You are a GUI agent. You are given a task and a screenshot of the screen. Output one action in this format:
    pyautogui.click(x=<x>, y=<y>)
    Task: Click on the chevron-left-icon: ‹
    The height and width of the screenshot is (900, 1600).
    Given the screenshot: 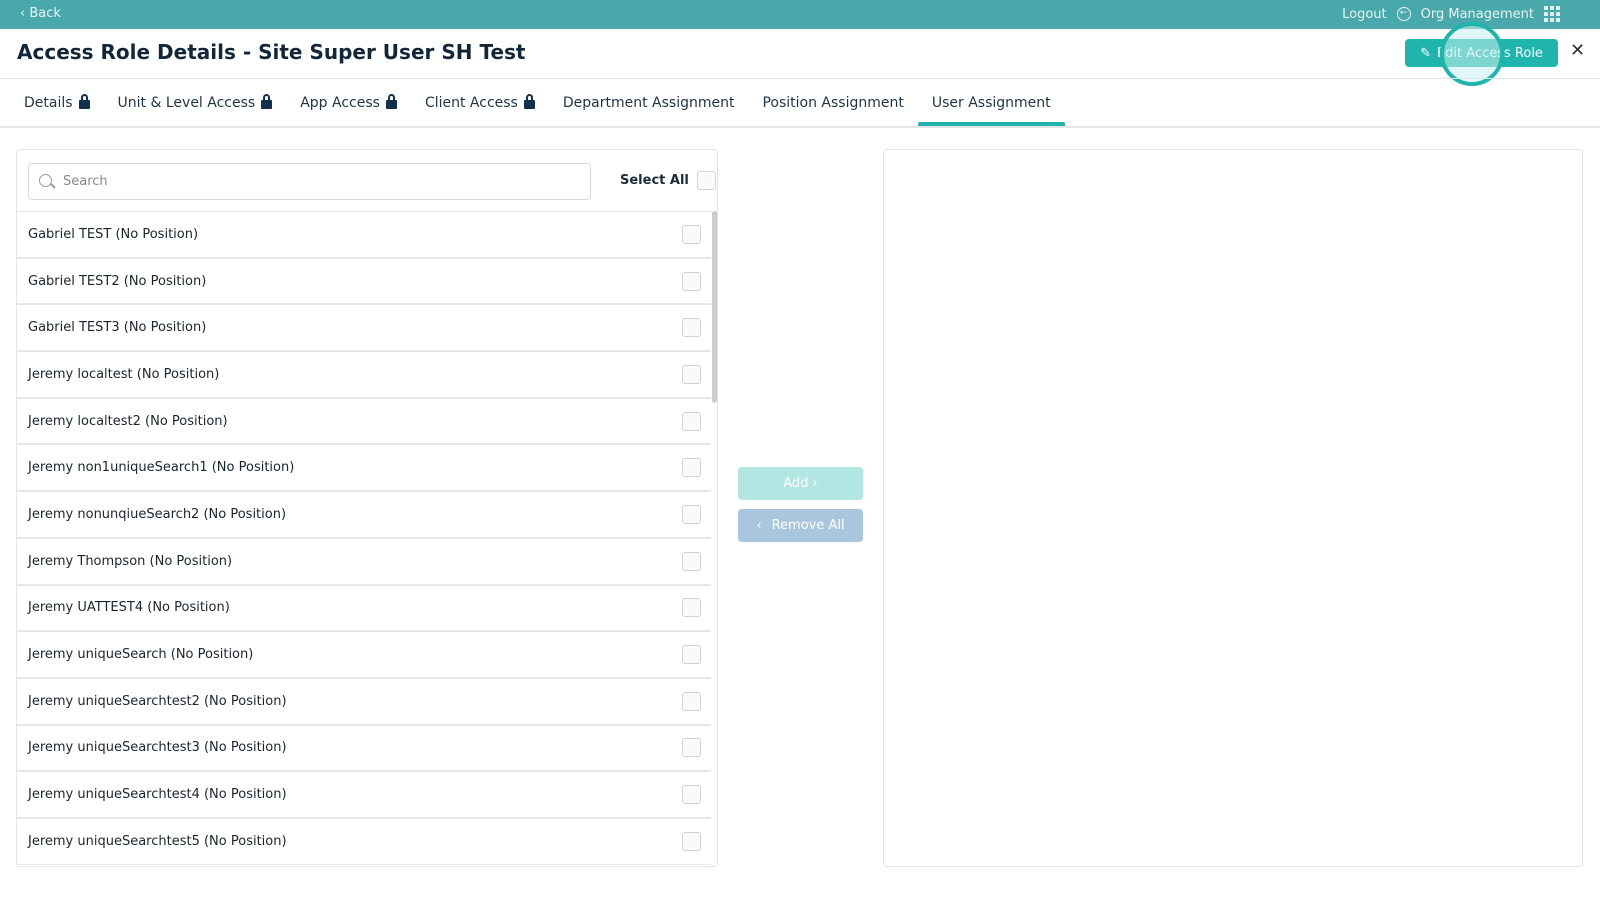 What is the action you would take?
    pyautogui.click(x=759, y=525)
    